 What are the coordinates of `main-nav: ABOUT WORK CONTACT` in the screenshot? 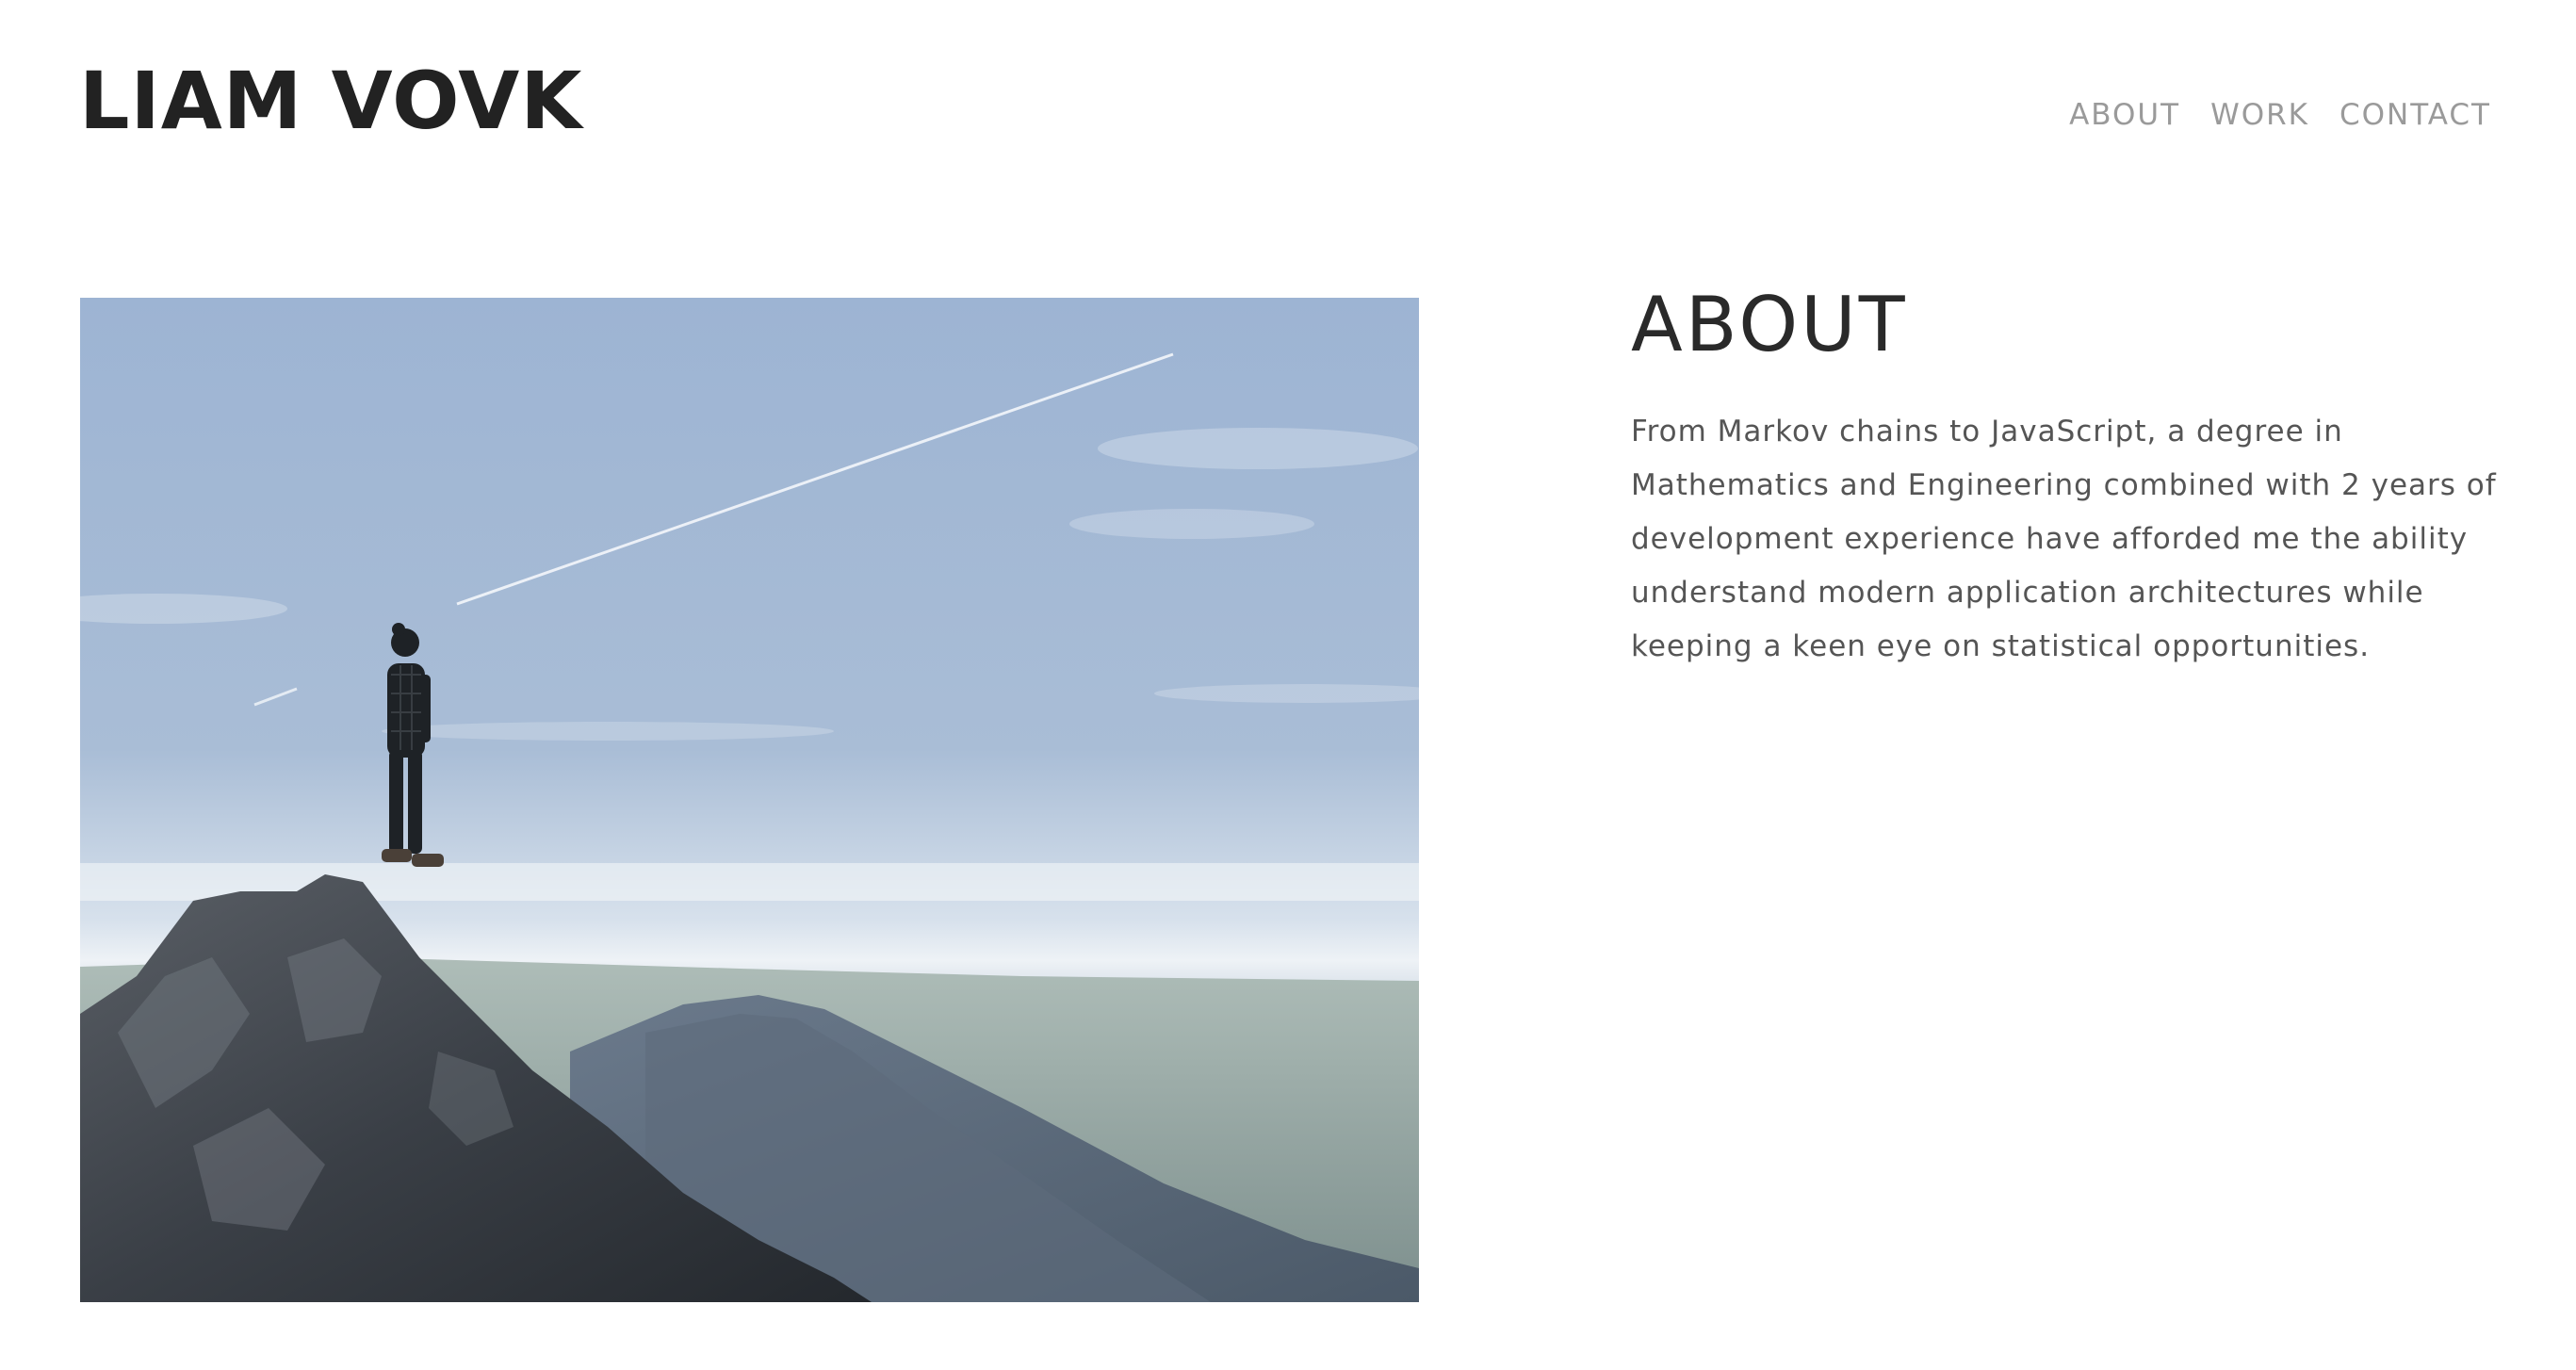 It's located at (2280, 115).